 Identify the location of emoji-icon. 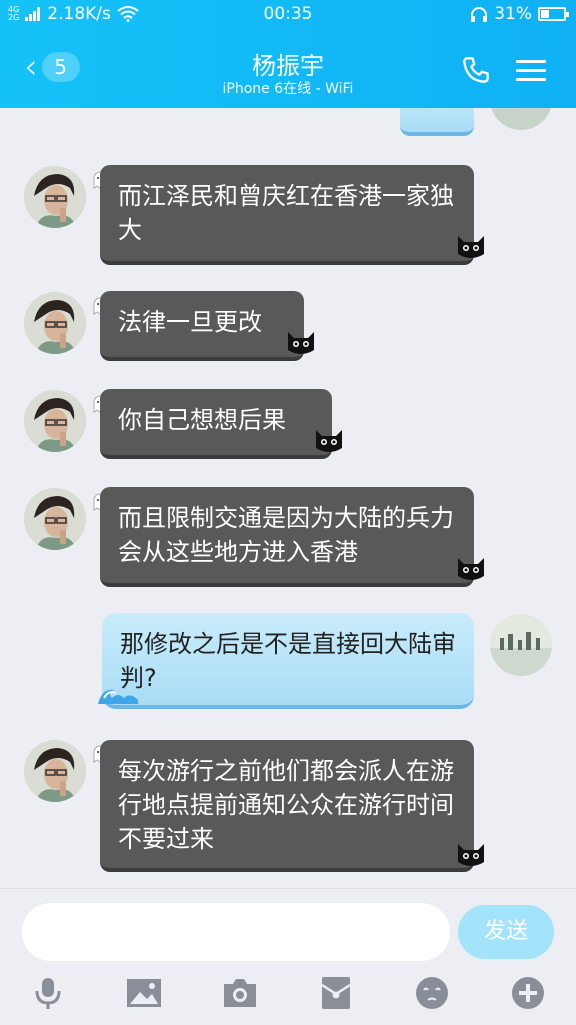
(432, 993).